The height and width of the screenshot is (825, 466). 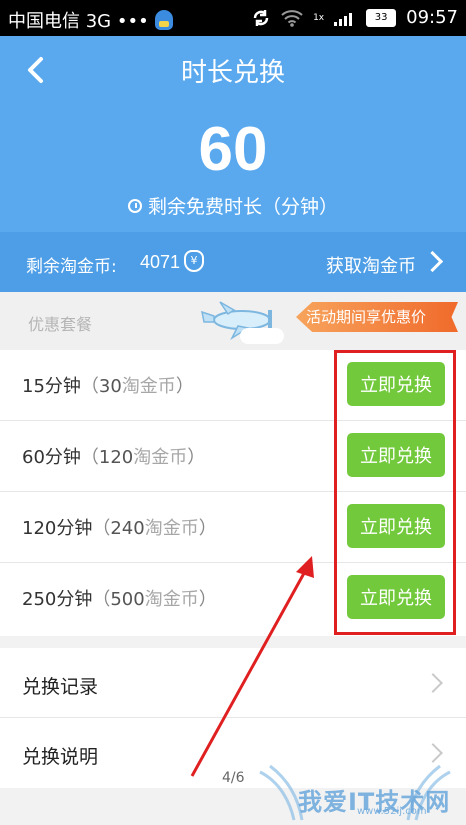 What do you see at coordinates (127, 528) in the screenshot?
I see `package-price: 240` at bounding box center [127, 528].